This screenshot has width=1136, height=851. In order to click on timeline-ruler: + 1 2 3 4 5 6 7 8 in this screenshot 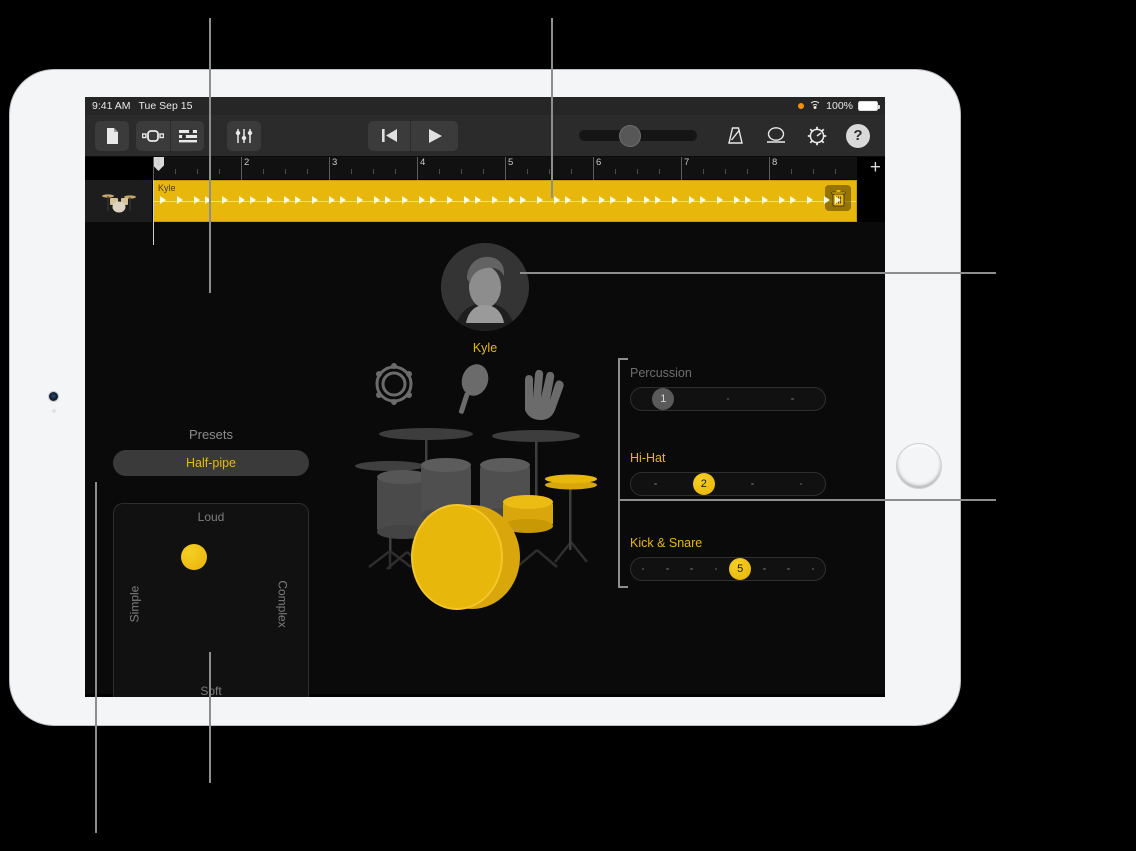, I will do `click(517, 168)`.